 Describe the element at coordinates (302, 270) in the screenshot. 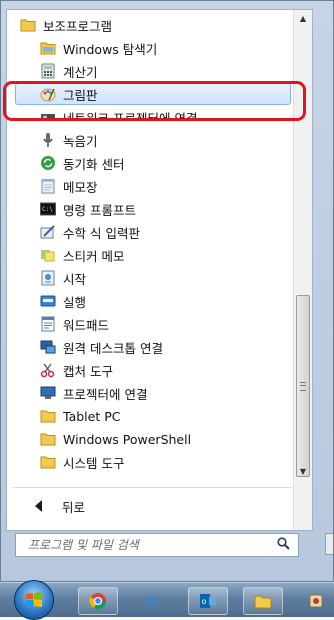

I see `vertical-scrollbar: ▲ ▼` at that location.